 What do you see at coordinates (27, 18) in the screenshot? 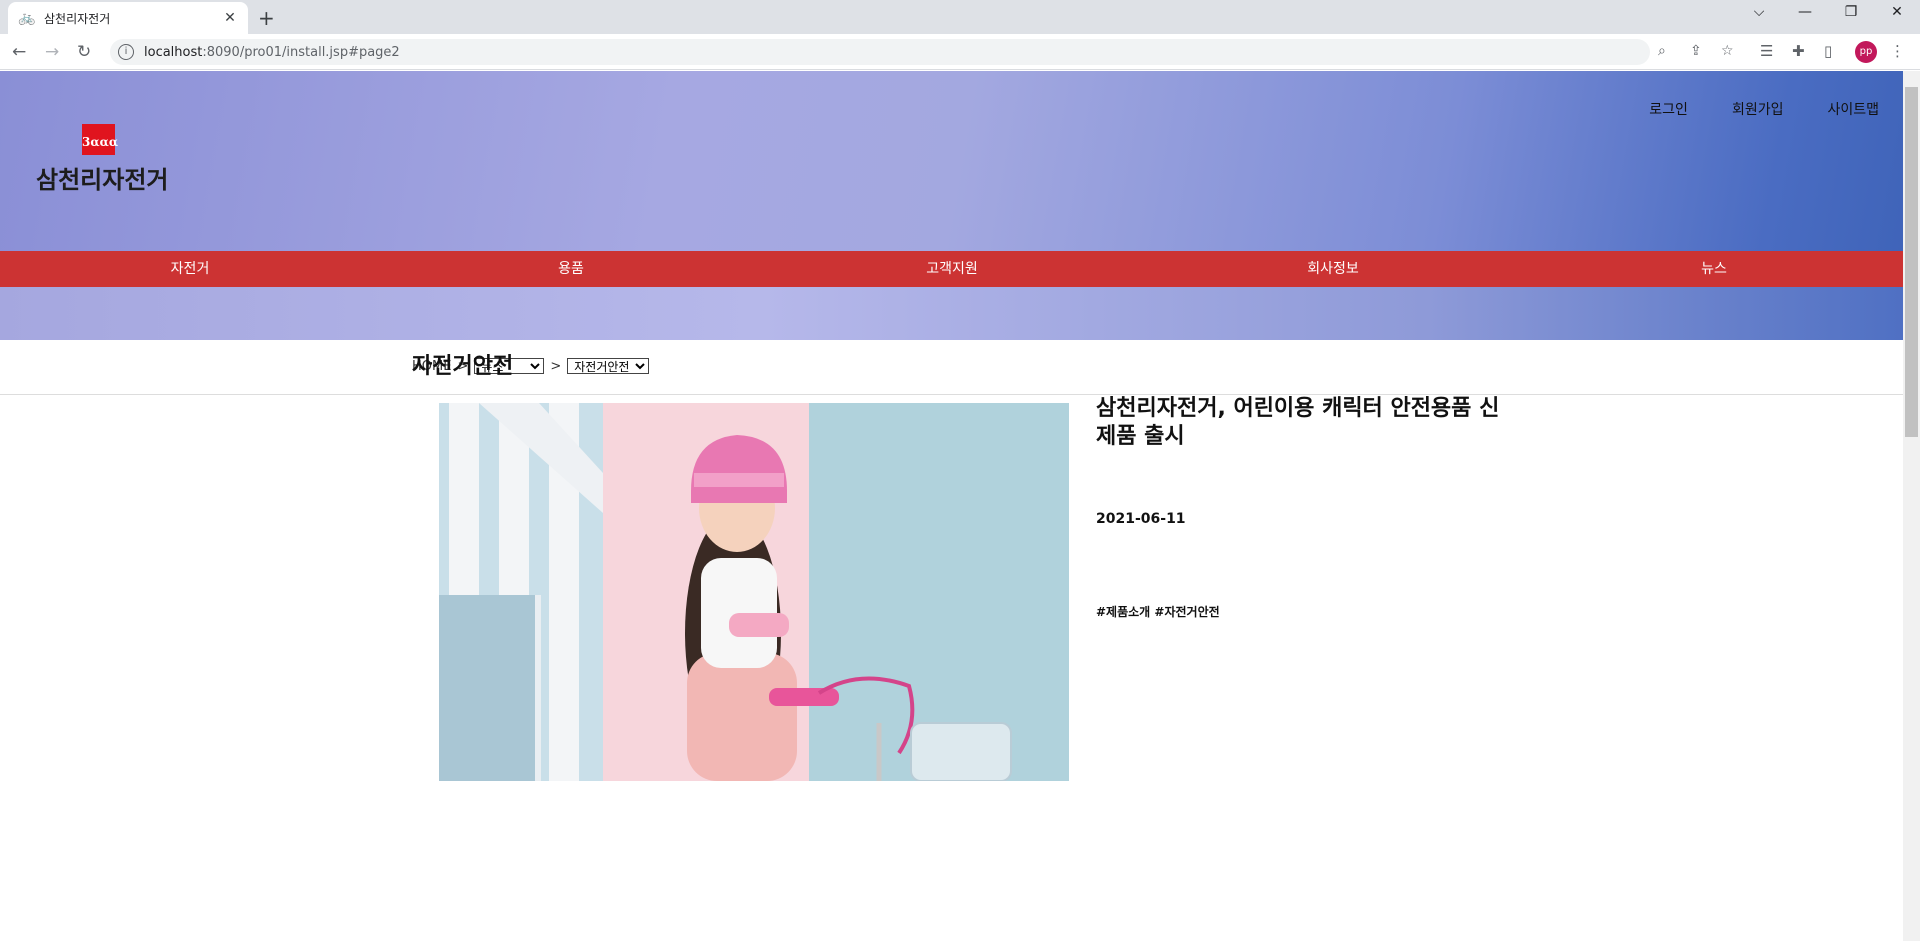
I see `bicycle-icon: 🚲` at bounding box center [27, 18].